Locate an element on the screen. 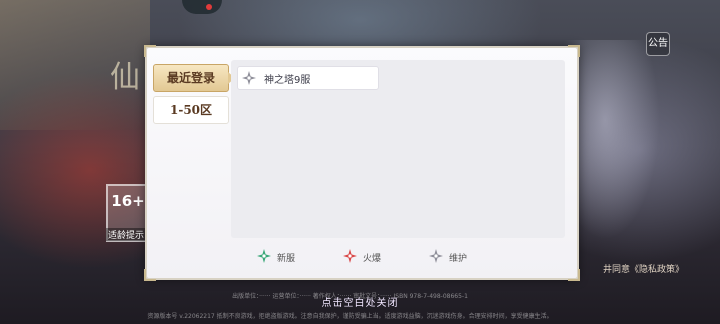 This screenshot has height=324, width=720. legend-label-hot: 火爆 is located at coordinates (372, 259).